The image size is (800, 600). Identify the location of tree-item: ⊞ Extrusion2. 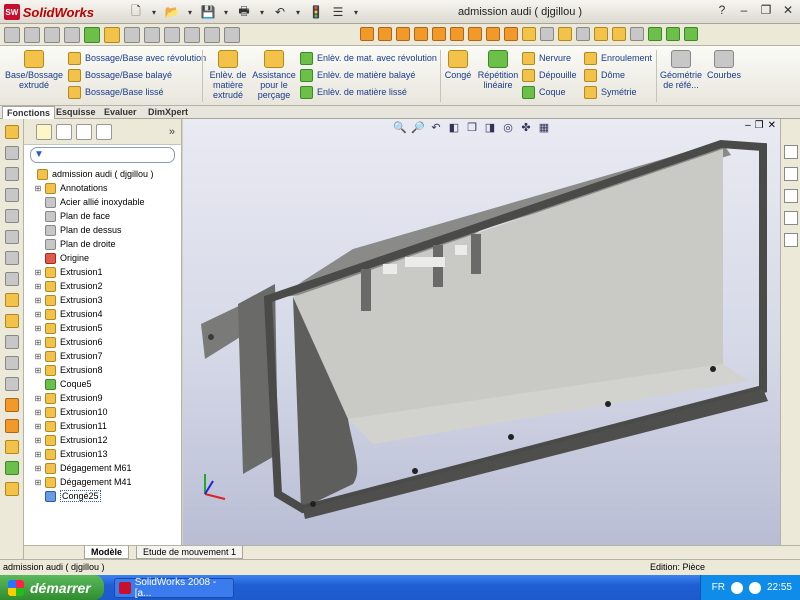
(107, 286).